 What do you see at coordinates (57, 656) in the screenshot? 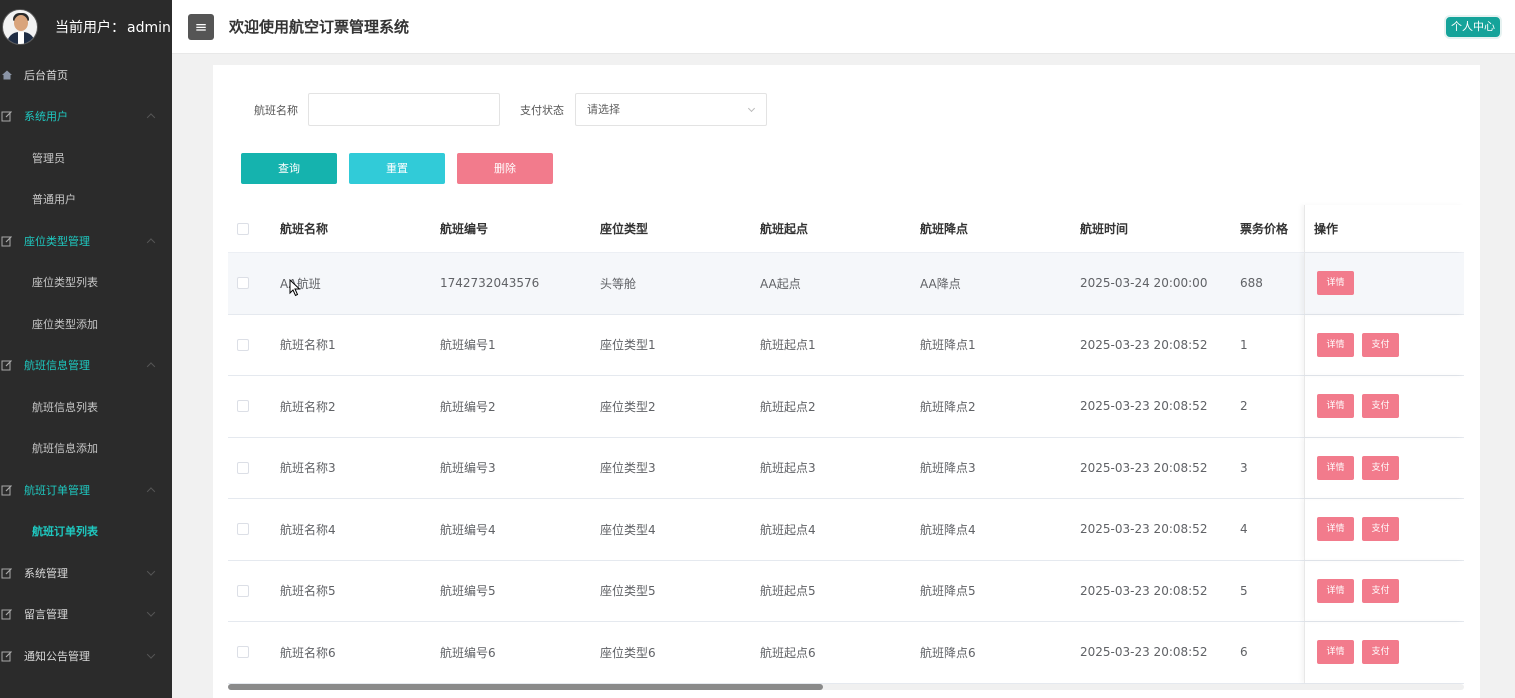
I see `sidebar-group-label: 通知公告管理` at bounding box center [57, 656].